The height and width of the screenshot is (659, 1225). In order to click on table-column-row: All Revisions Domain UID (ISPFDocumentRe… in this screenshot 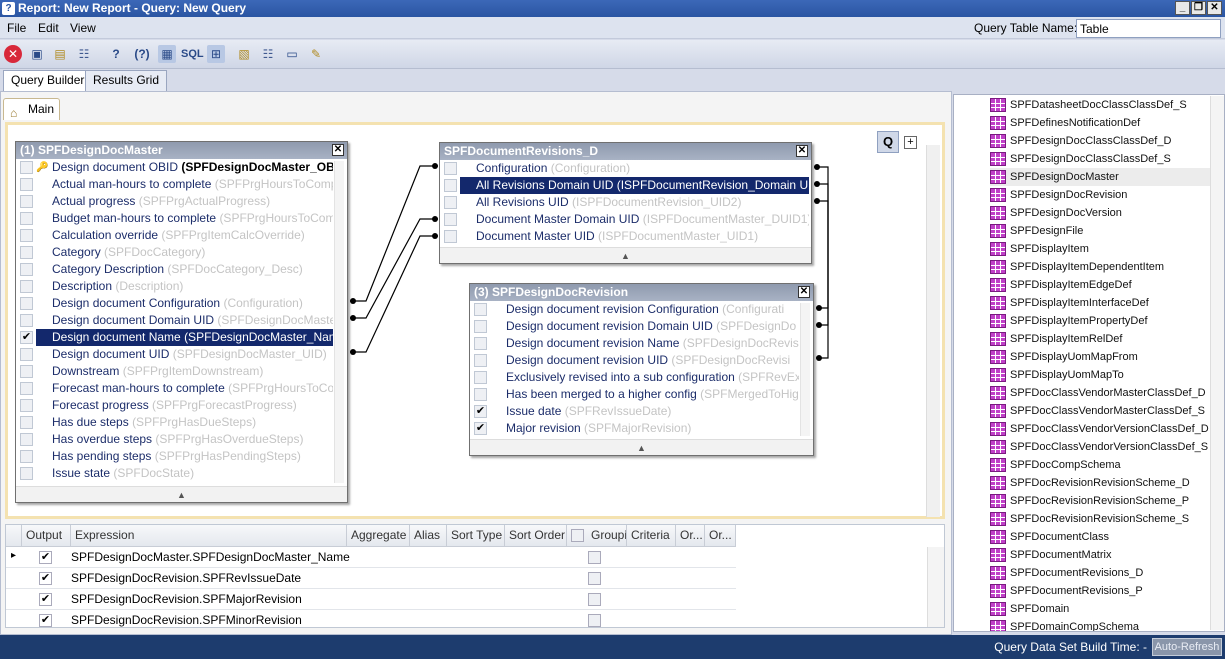, I will do `click(624, 185)`.